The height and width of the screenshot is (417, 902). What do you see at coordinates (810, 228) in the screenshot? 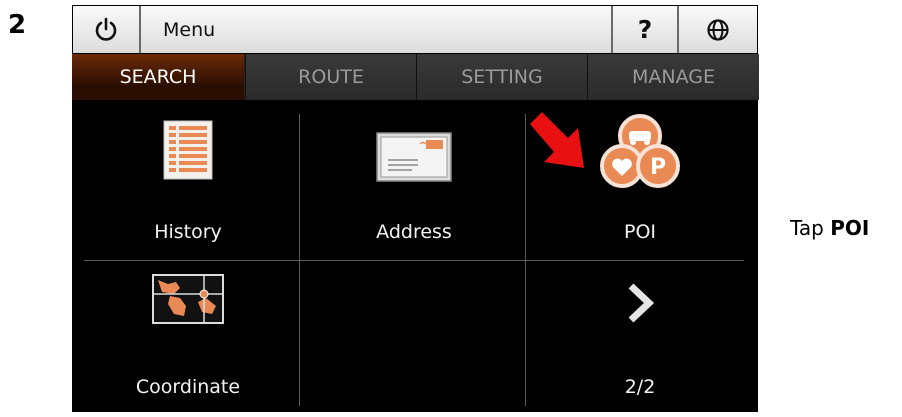
I see `instruction-prefix: Tap` at bounding box center [810, 228].